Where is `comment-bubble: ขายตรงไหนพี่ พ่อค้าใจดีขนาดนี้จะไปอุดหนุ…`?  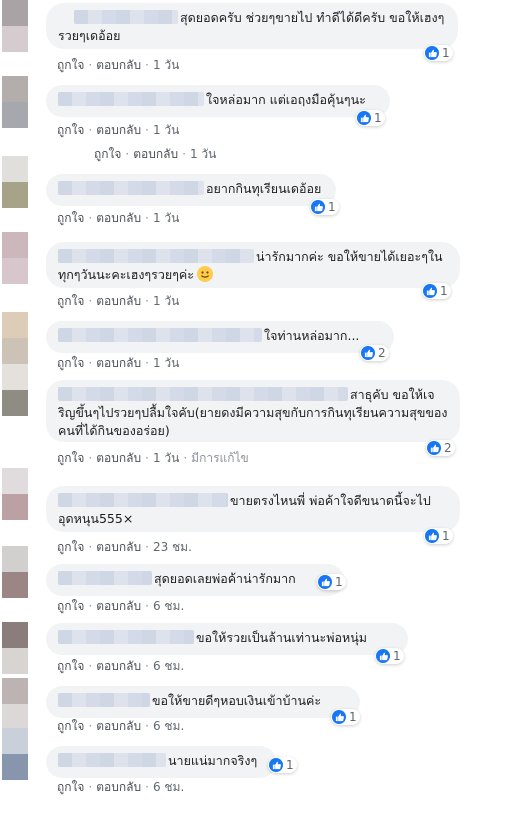 comment-bubble: ขายตรงไหนพี่ พ่อค้าใจดีขนาดนี้จะไปอุดหนุ… is located at coordinates (253, 509).